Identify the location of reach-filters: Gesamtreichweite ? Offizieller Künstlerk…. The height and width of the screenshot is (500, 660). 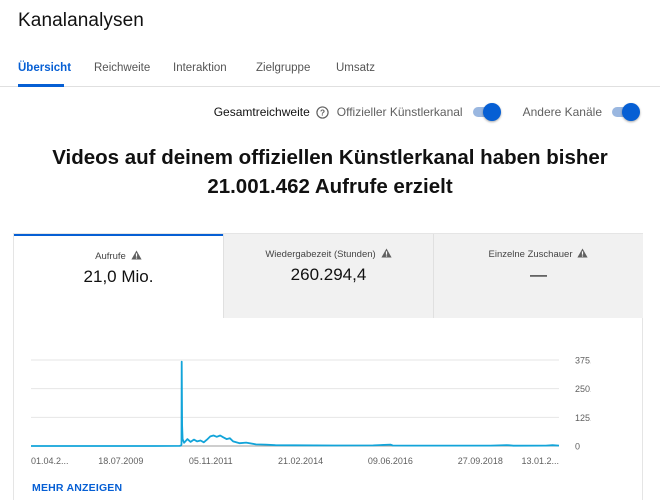
(427, 112).